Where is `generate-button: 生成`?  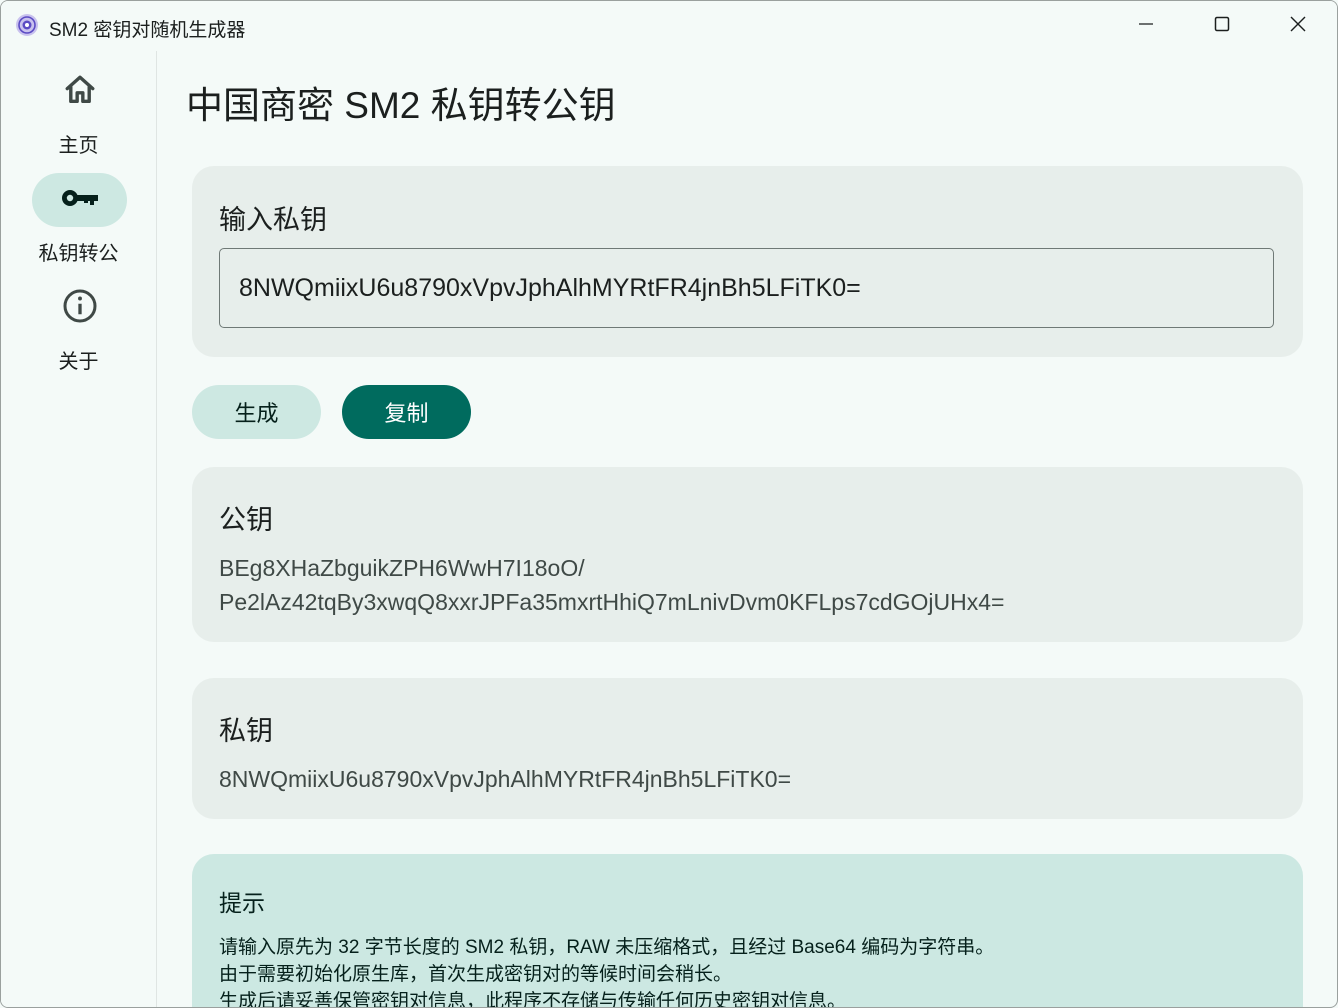
generate-button: 生成 is located at coordinates (256, 412).